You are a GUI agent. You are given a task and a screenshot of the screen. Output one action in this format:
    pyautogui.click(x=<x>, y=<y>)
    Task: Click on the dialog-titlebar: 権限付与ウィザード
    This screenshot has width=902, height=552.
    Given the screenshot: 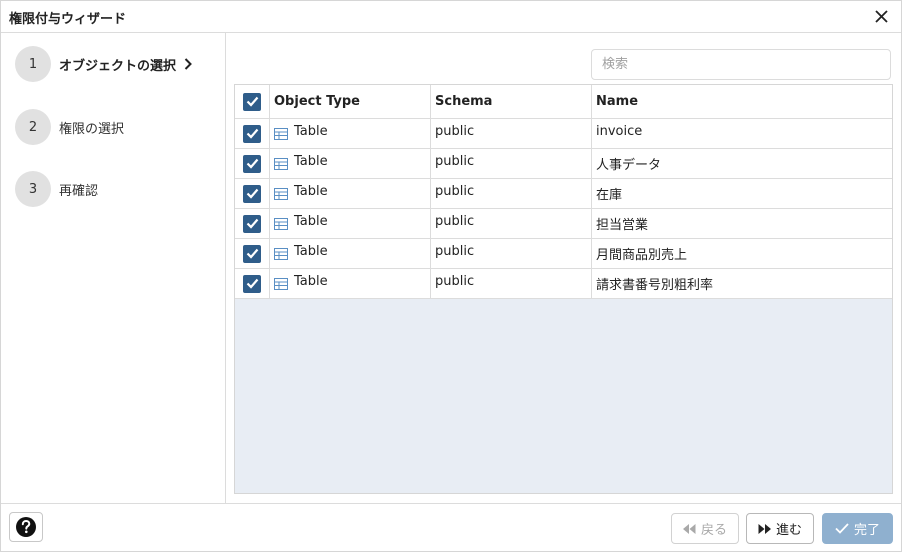 What is the action you would take?
    pyautogui.click(x=451, y=17)
    